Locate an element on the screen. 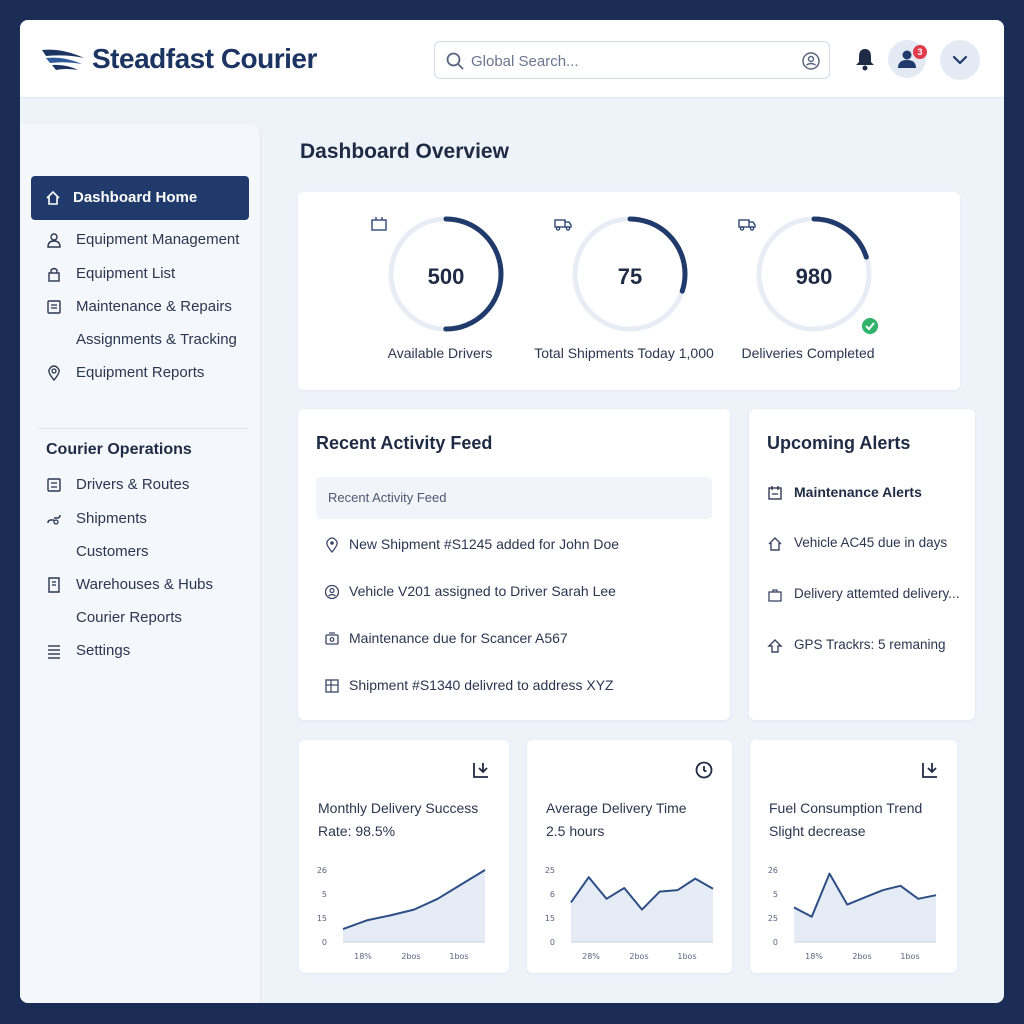 This screenshot has width=1024, height=1024. sidebar-item-label: Maintenance & Repairs is located at coordinates (154, 306).